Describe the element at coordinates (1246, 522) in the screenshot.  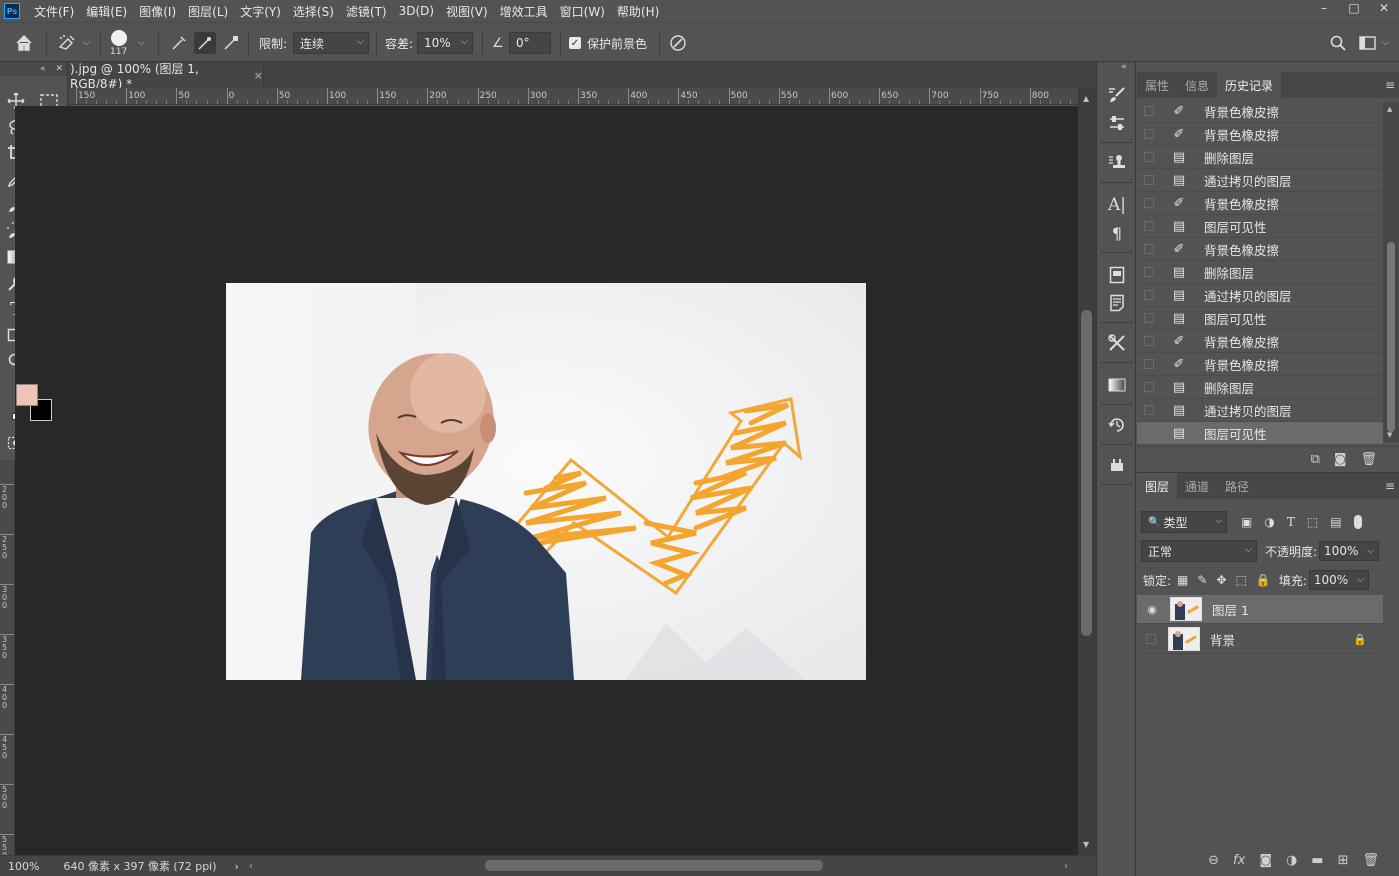
I see `filter-pixel-icon: ▣` at that location.